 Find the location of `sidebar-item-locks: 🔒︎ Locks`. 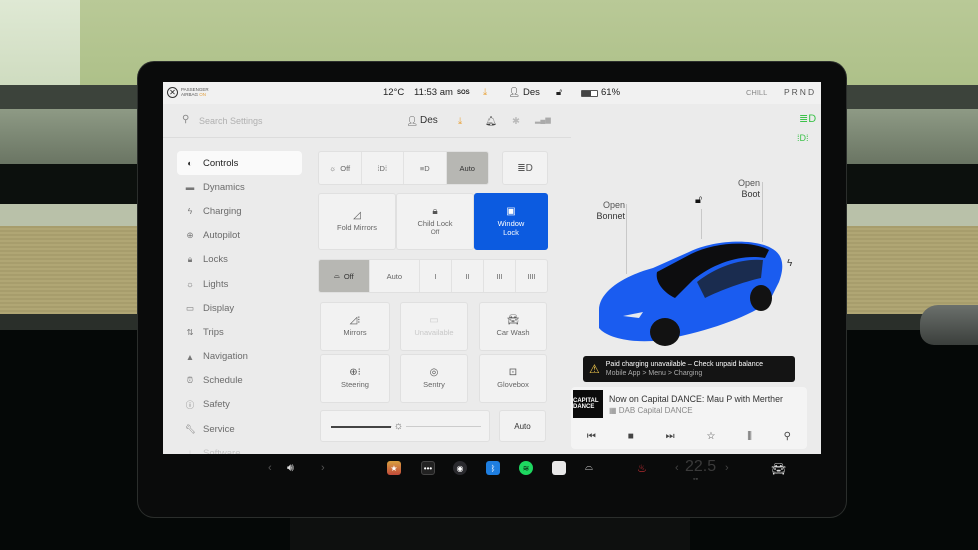

sidebar-item-locks: 🔒︎ Locks is located at coordinates (239, 260).